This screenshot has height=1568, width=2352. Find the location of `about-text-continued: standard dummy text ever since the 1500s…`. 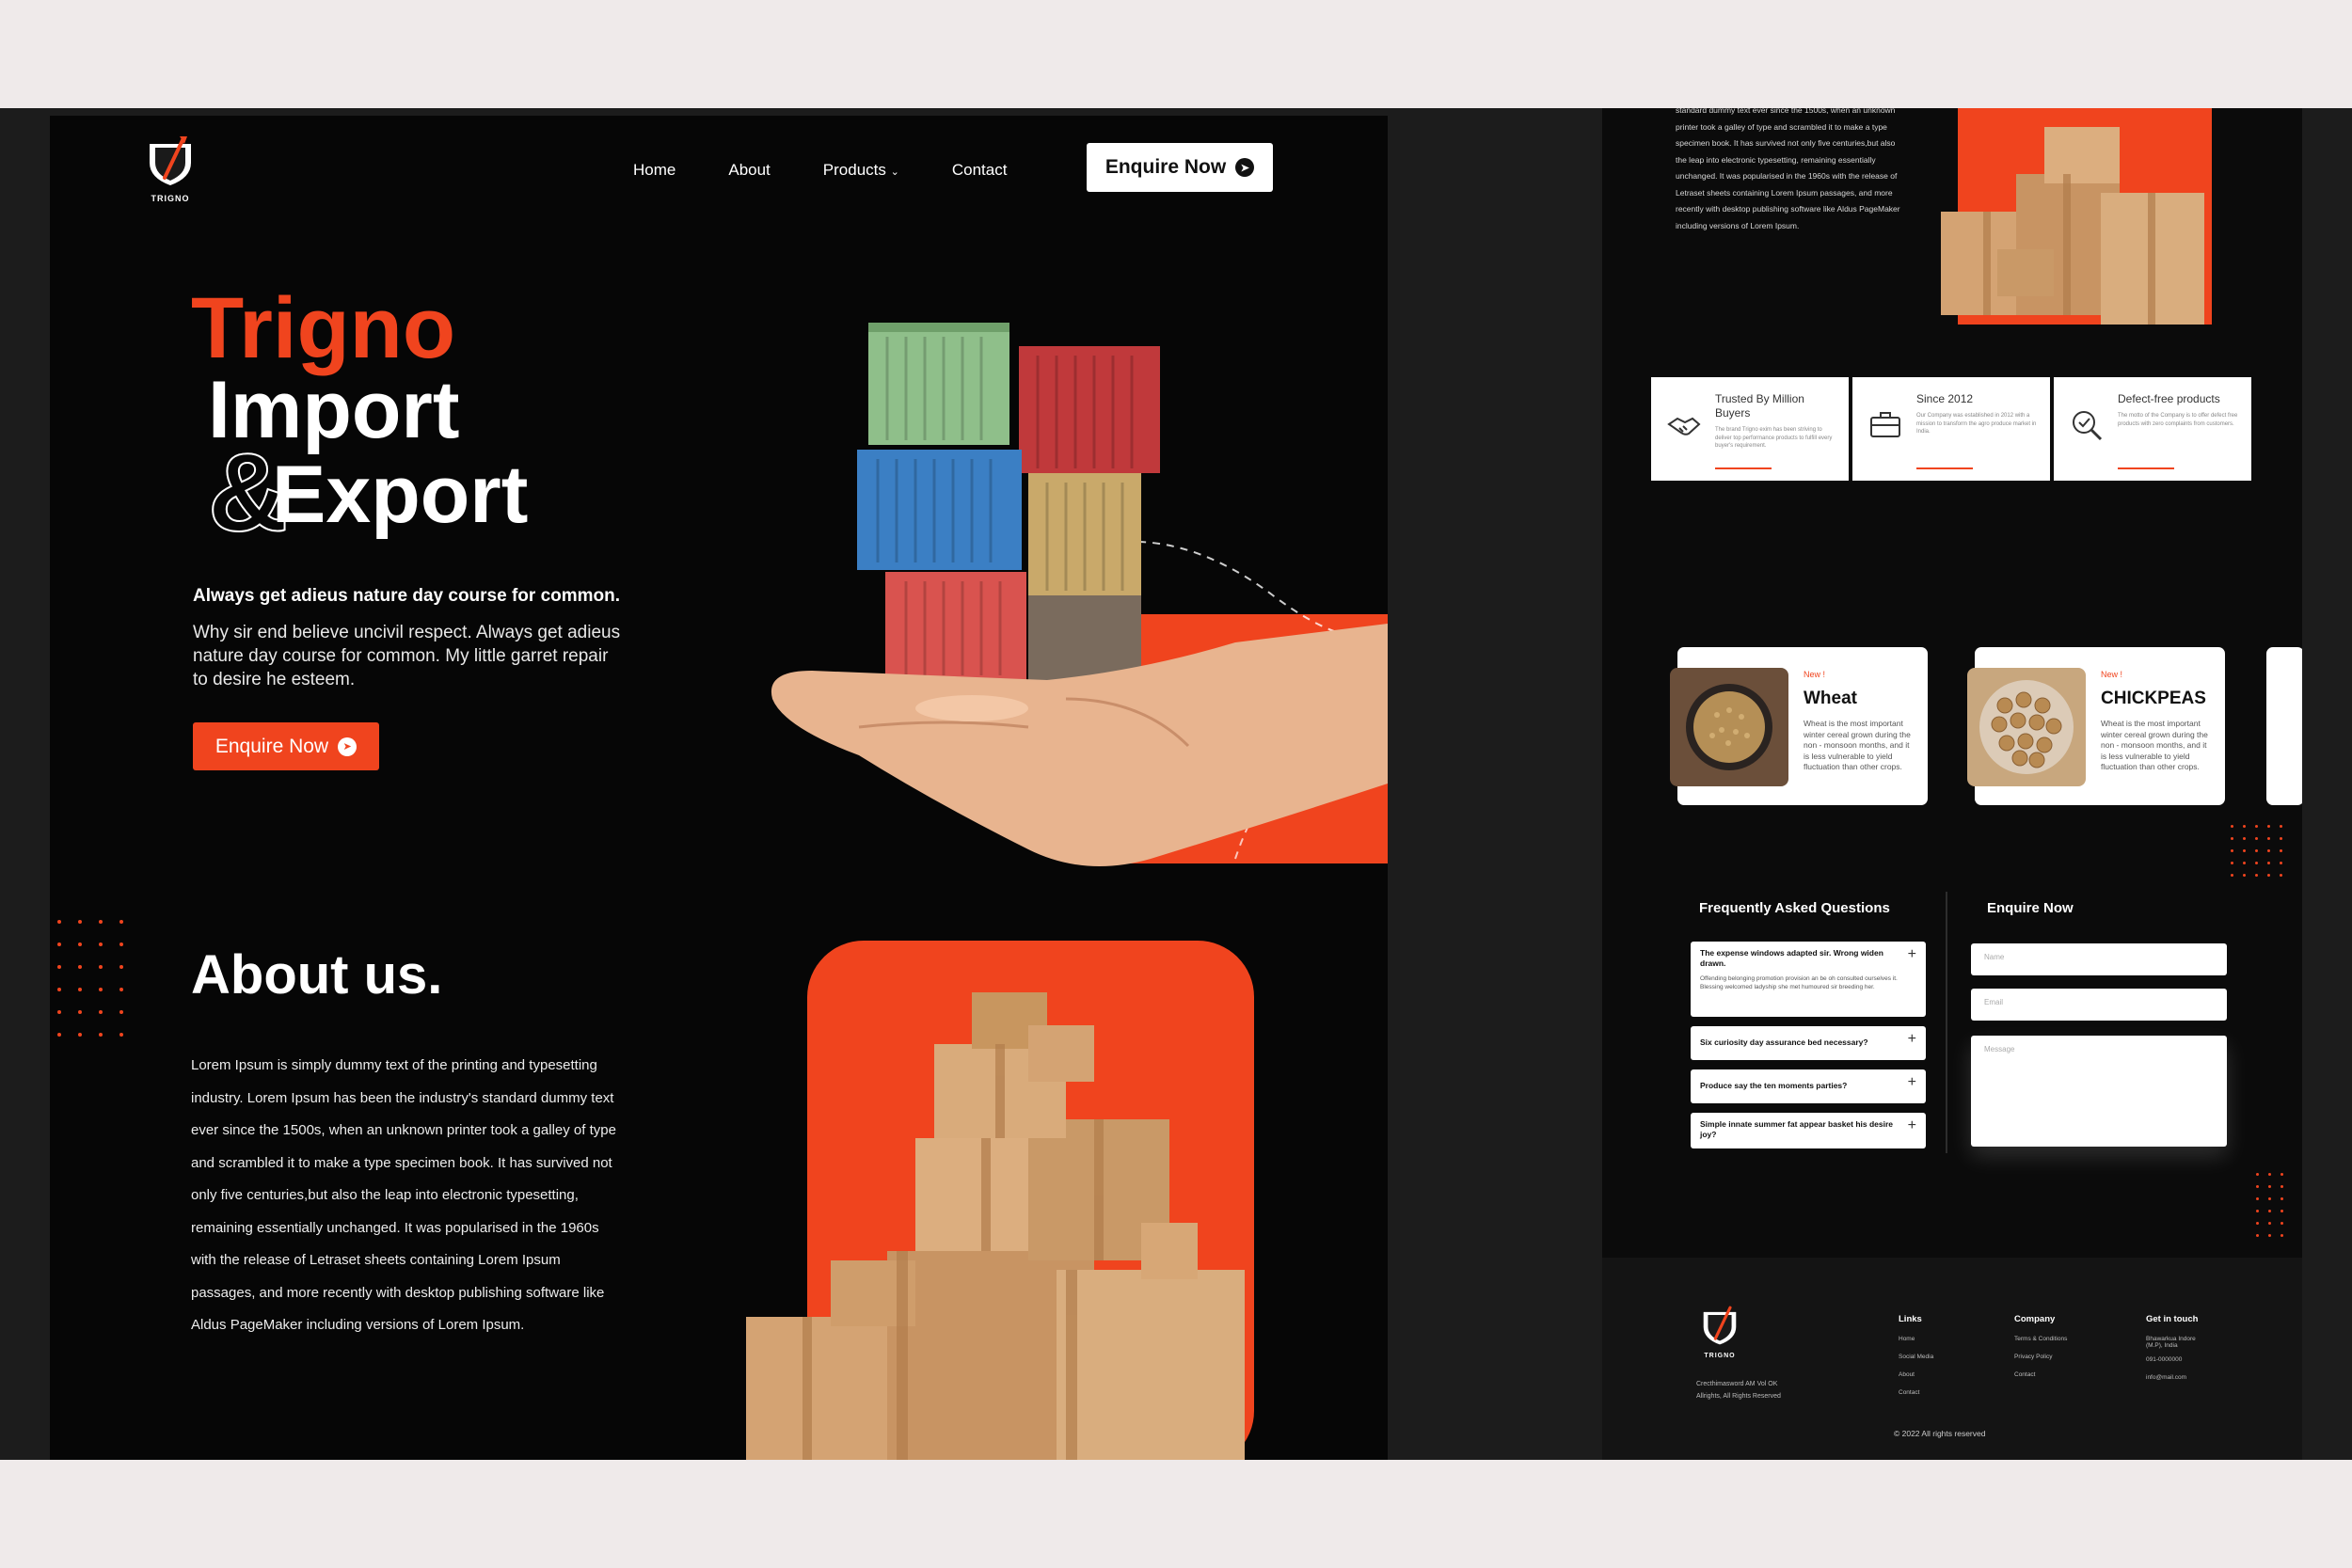

about-text-continued: standard dummy text ever since the 1500s… is located at coordinates (1788, 169).